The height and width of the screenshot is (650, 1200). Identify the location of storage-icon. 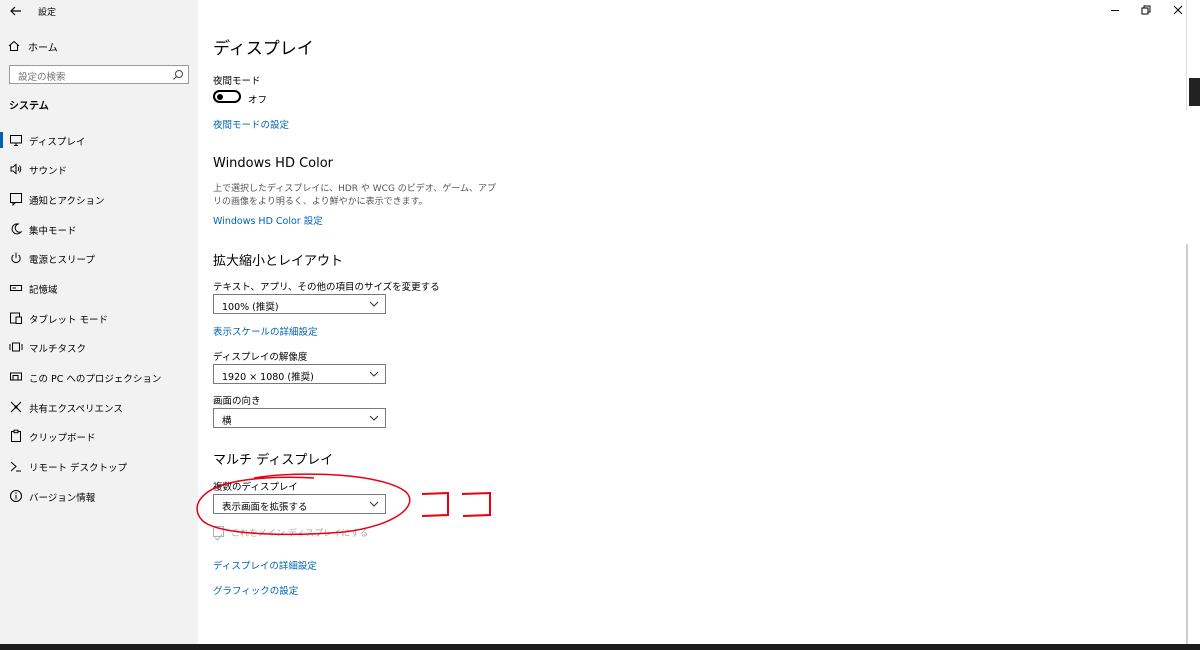
(16, 288).